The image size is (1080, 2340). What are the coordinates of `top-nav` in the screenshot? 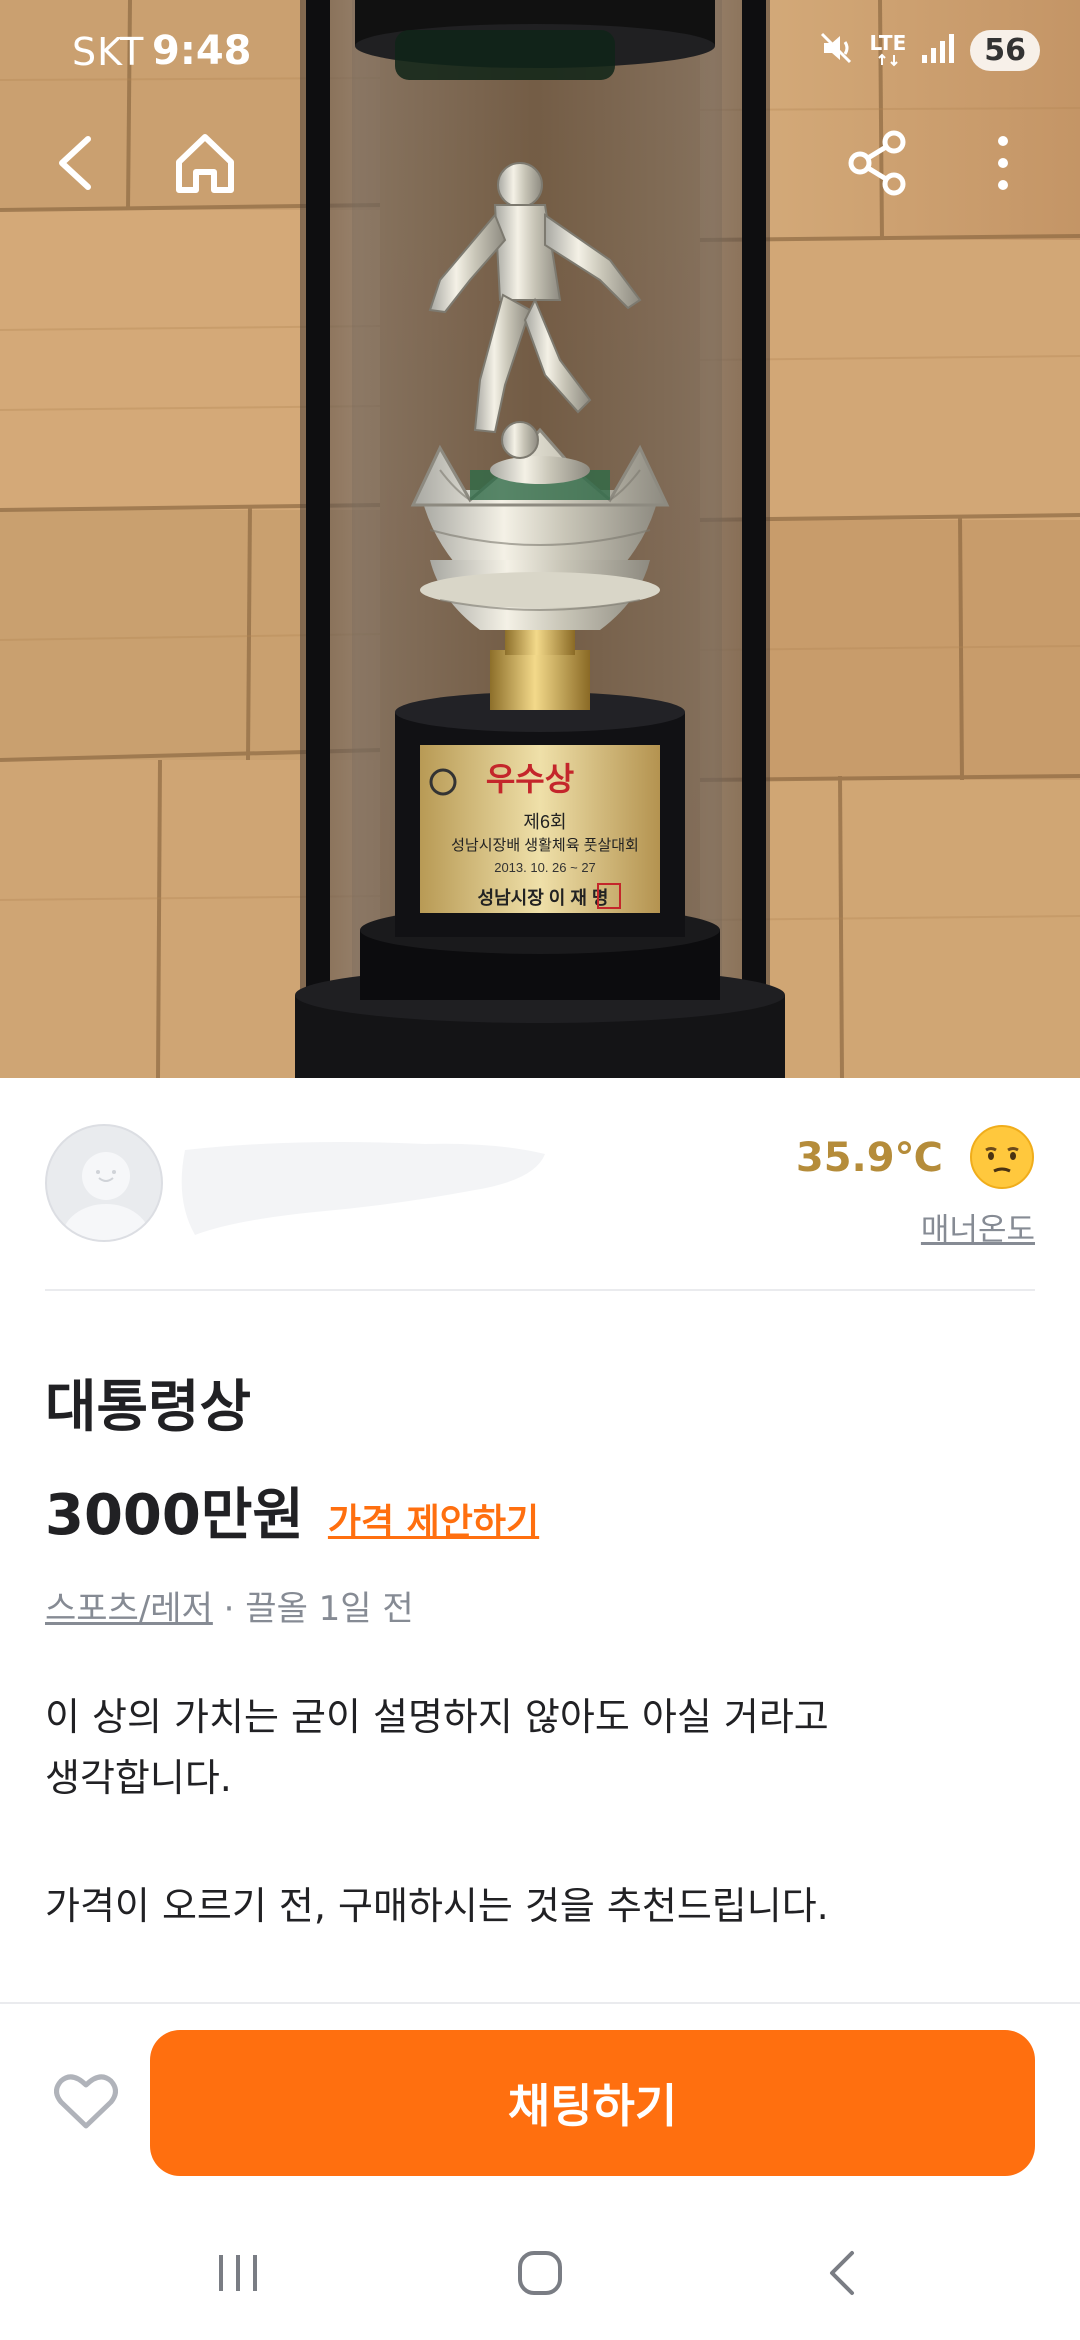 It's located at (540, 165).